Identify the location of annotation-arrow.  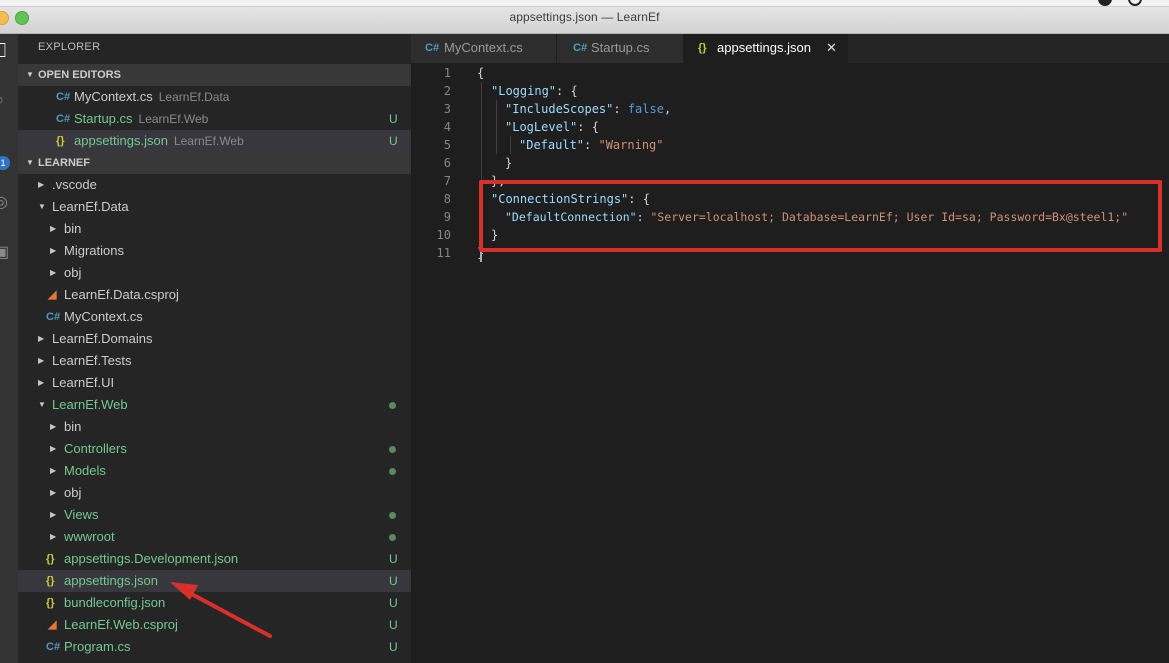
(221, 610).